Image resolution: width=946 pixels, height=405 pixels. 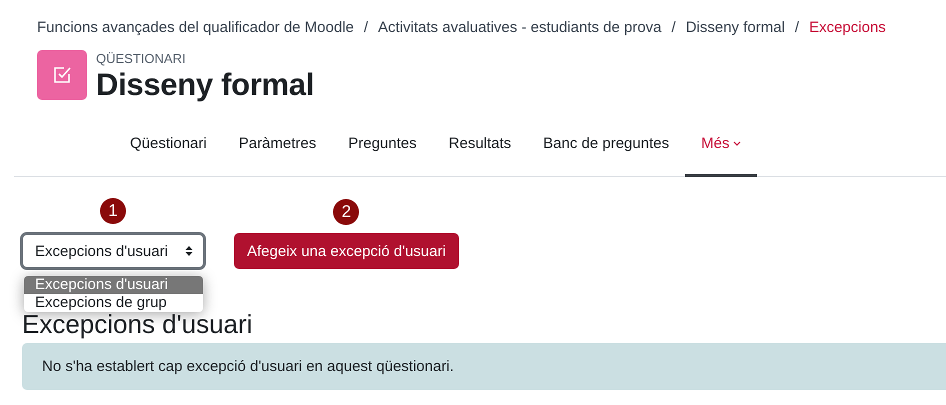 What do you see at coordinates (382, 145) in the screenshot?
I see `nav-tab: Preguntes` at bounding box center [382, 145].